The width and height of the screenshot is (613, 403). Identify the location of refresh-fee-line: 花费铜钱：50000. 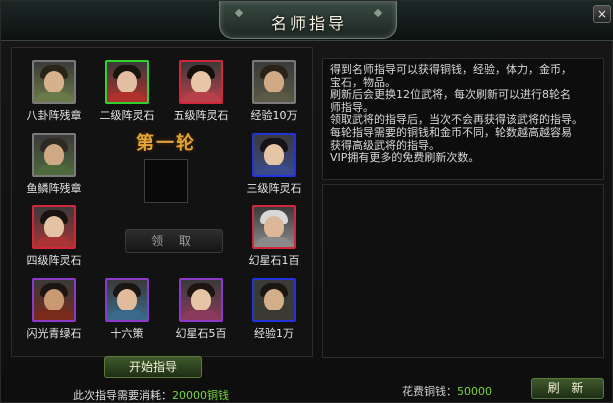
(447, 391).